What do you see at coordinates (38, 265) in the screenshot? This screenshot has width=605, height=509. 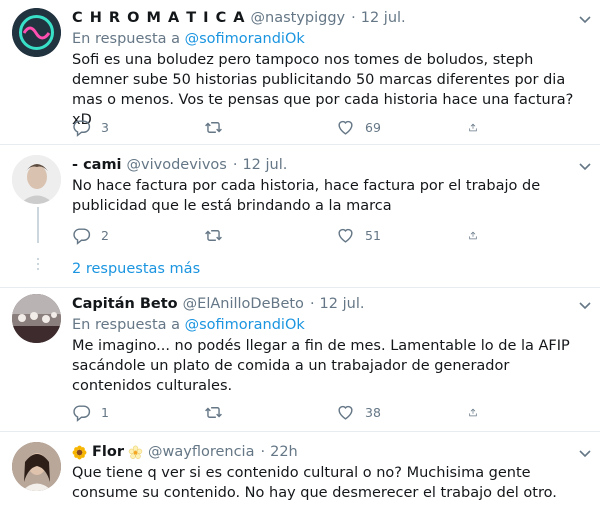 I see `thread-dots` at bounding box center [38, 265].